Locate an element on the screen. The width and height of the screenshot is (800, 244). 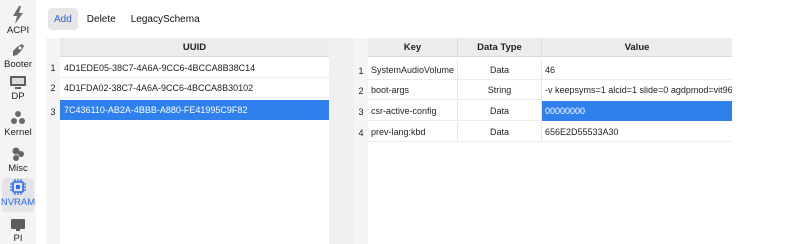
sidebar-item-label: ACPI is located at coordinates (18, 30).